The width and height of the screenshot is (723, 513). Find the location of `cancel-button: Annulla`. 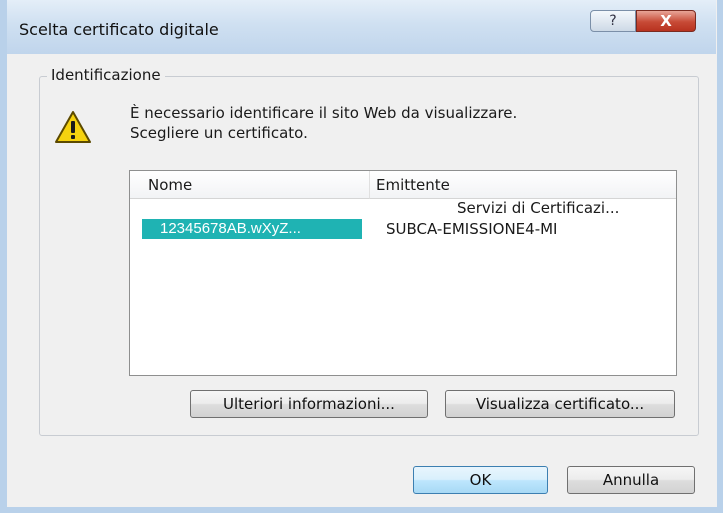

cancel-button: Annulla is located at coordinates (631, 480).